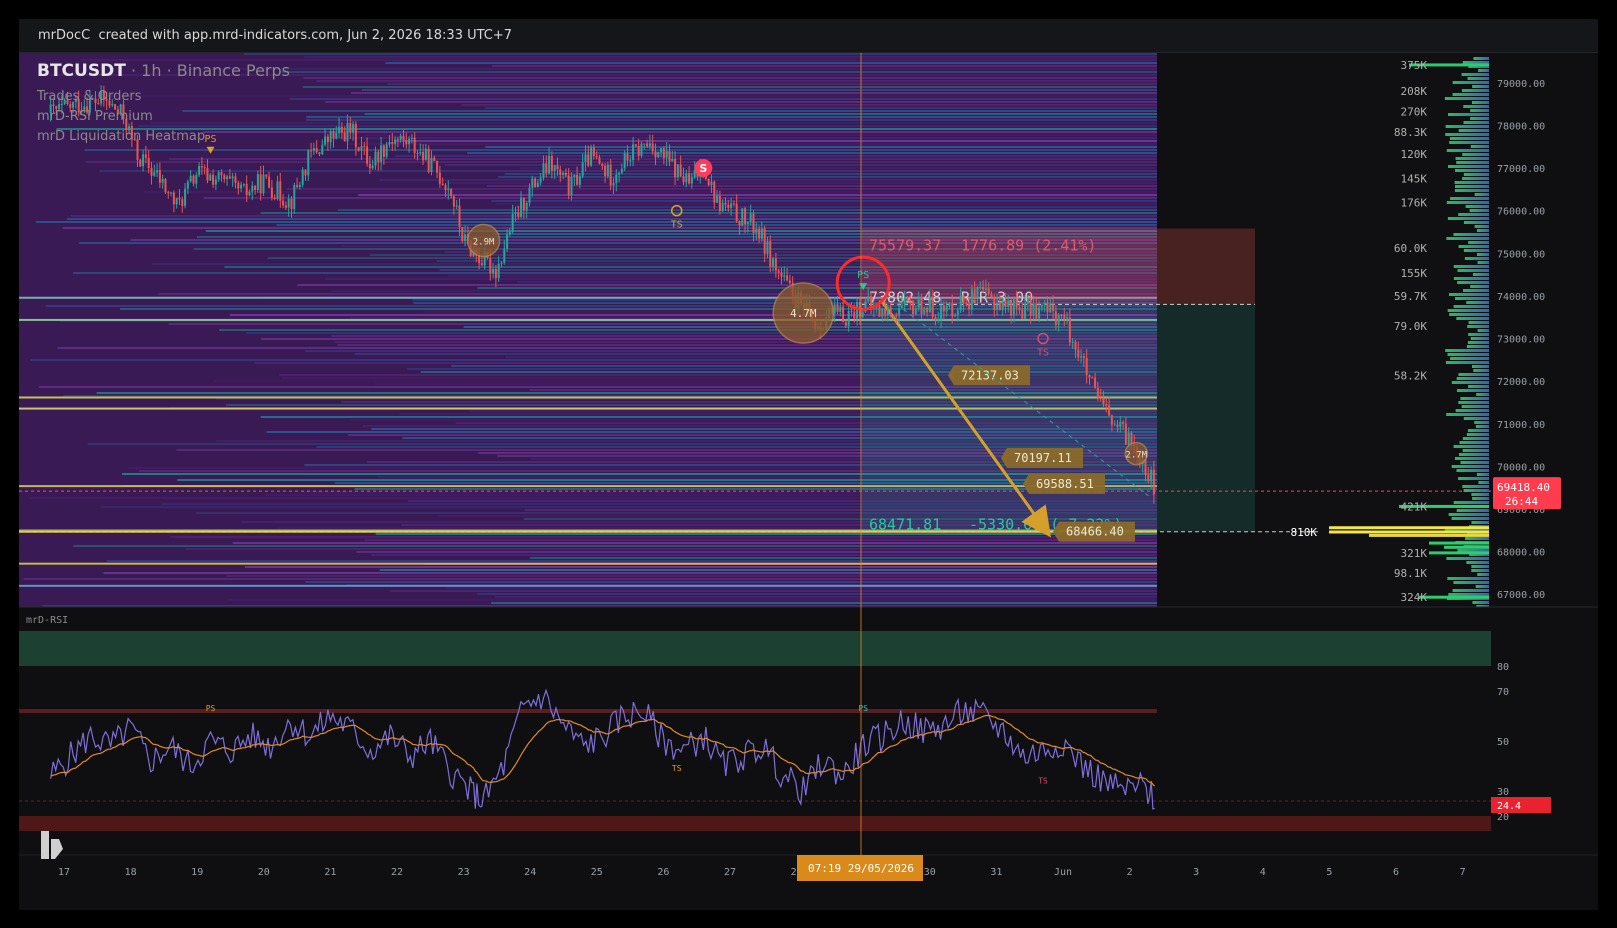  I want to click on level-price-label: 70197.11, so click(1043, 458).